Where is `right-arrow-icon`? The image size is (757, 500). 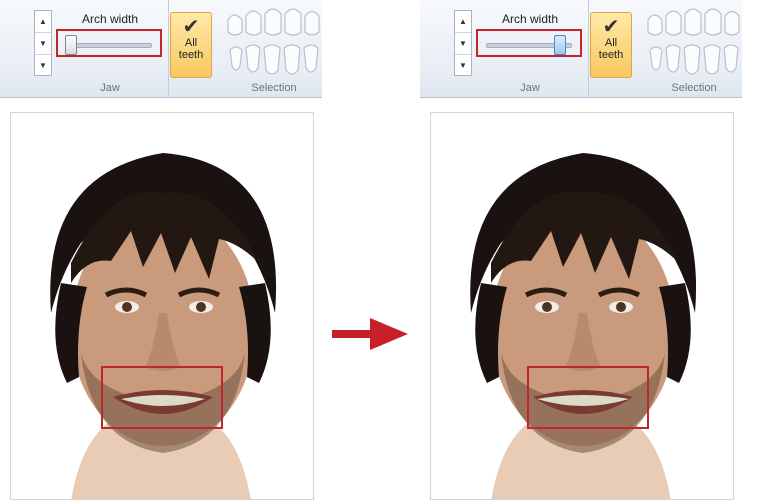
right-arrow-icon is located at coordinates (370, 334).